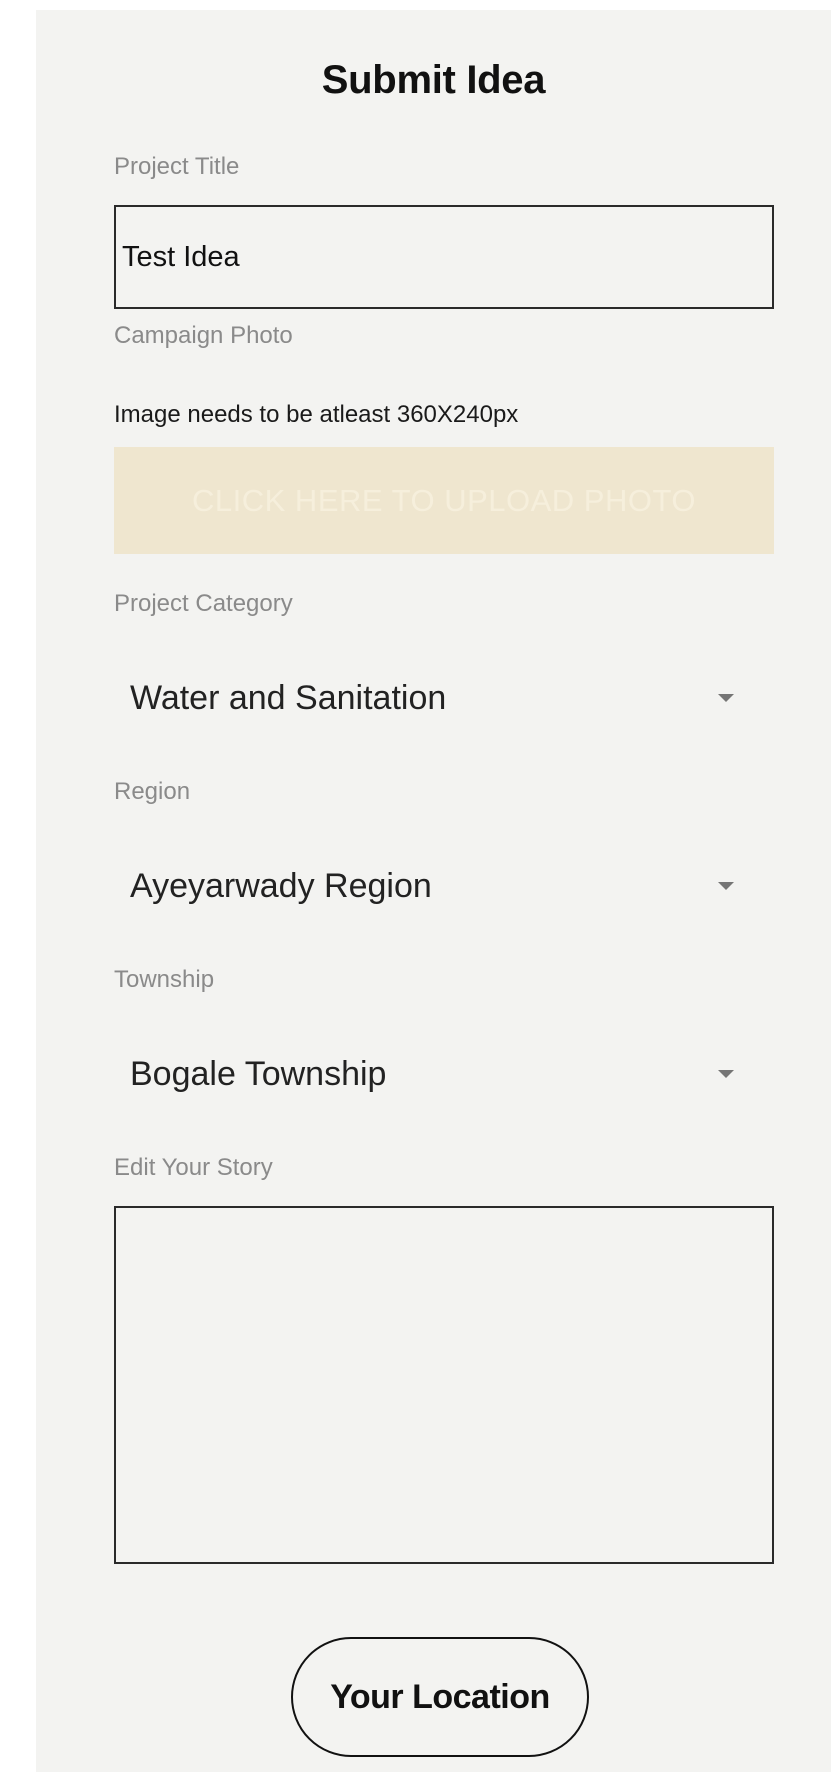 This screenshot has height=1772, width=831. Describe the element at coordinates (193, 1167) in the screenshot. I see `story-label: Edit Your Story` at that location.